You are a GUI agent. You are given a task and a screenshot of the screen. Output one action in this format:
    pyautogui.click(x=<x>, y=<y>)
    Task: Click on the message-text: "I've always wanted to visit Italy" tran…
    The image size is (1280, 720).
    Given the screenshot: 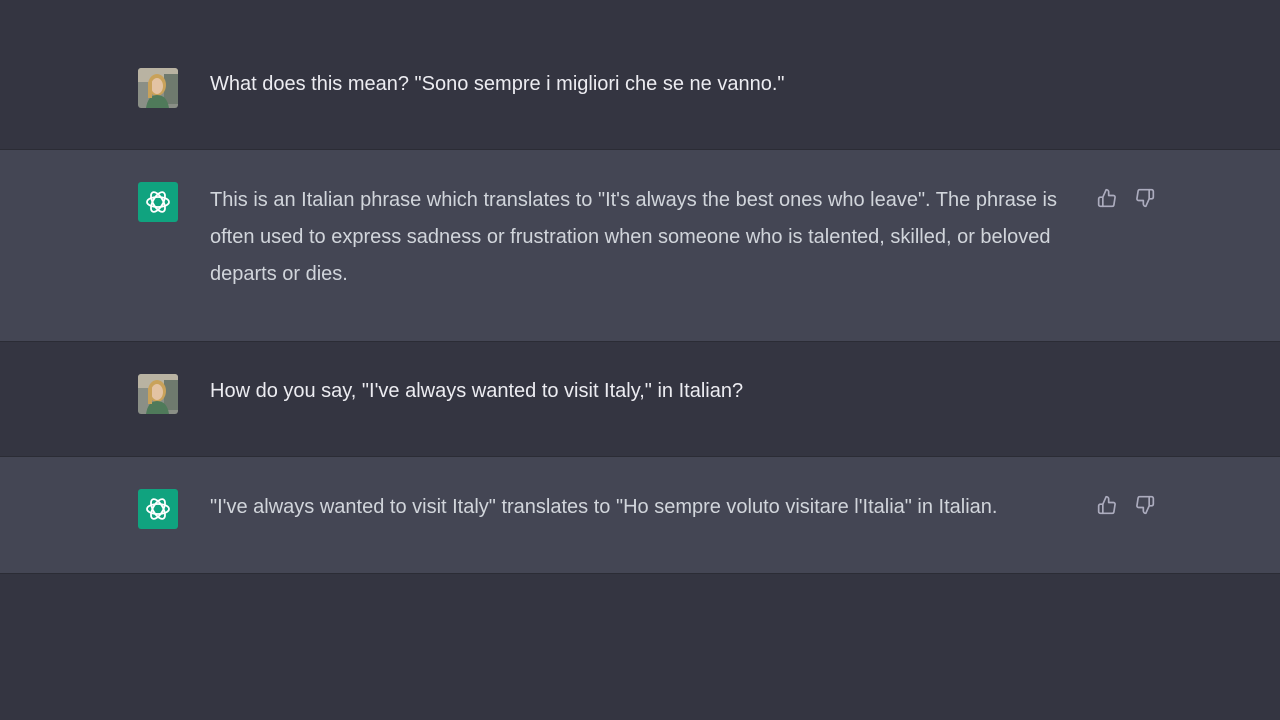 What is the action you would take?
    pyautogui.click(x=604, y=507)
    